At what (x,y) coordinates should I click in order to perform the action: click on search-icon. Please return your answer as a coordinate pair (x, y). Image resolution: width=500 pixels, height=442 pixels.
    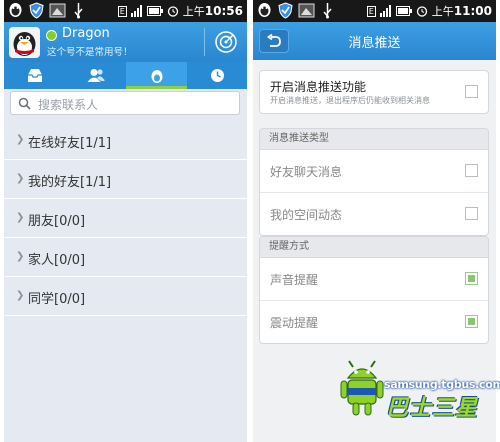
    Looking at the image, I should click on (24, 103).